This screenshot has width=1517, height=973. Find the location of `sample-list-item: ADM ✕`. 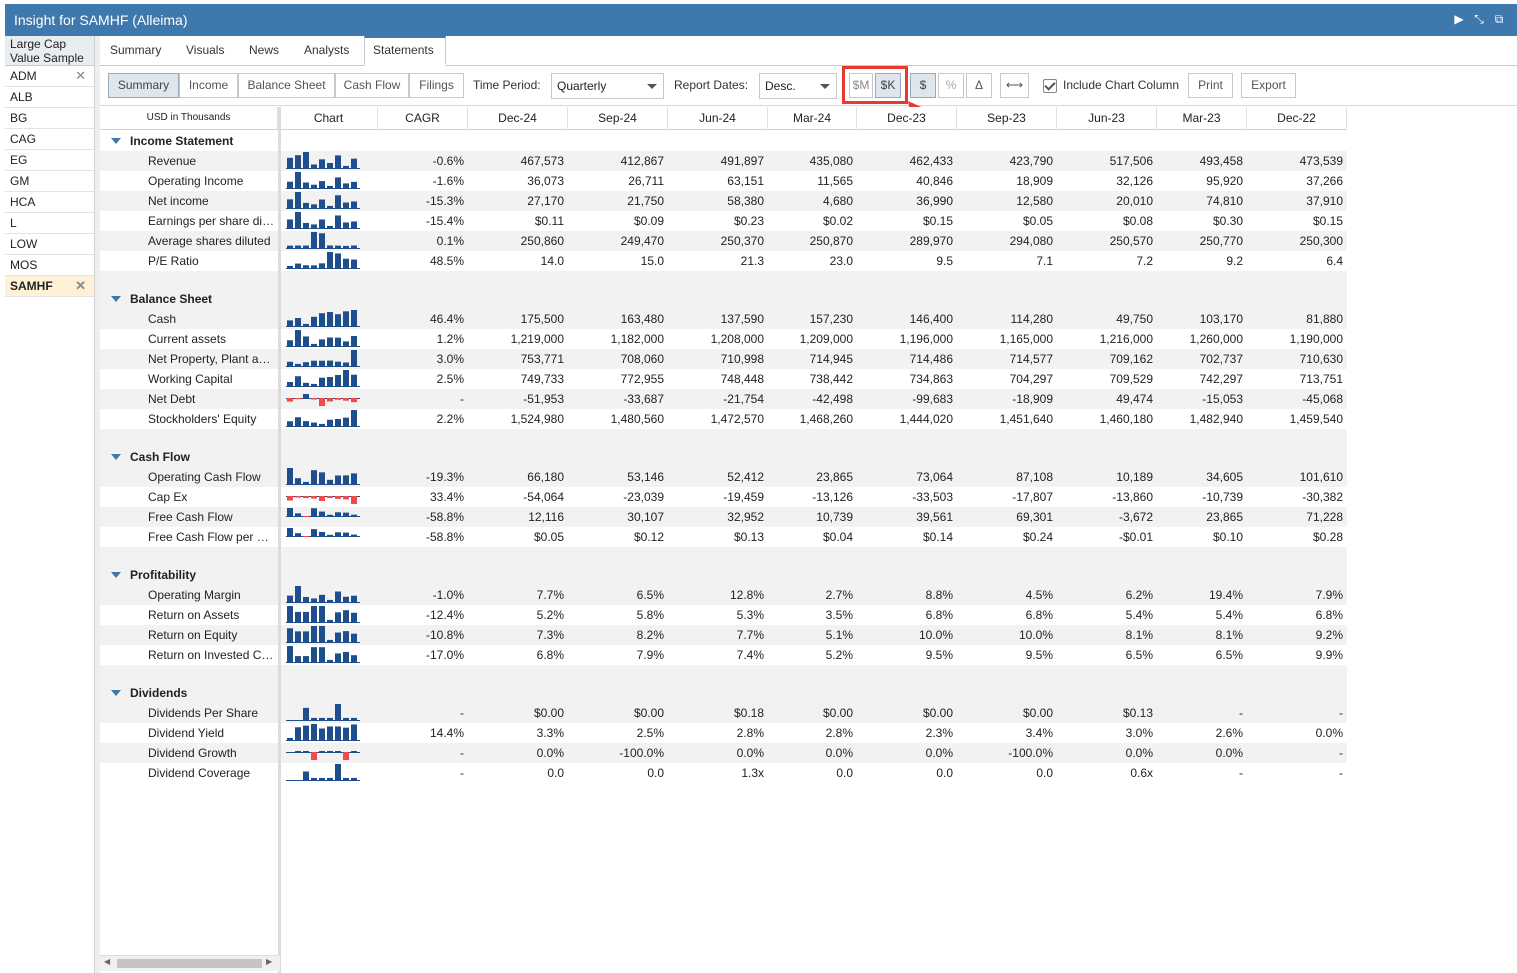

sample-list-item: ADM ✕ is located at coordinates (49, 76).